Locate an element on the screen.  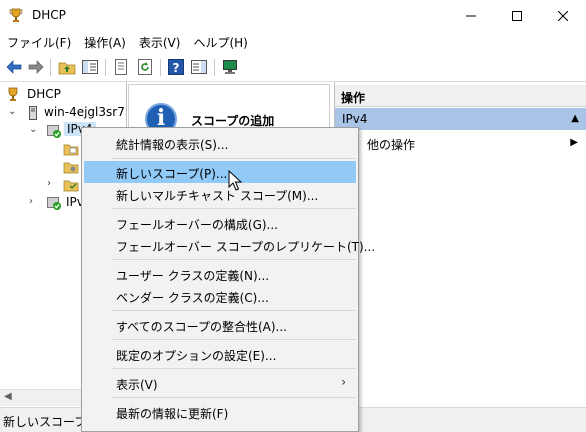
menu-help: ヘルプ(H) is located at coordinates (219, 42).